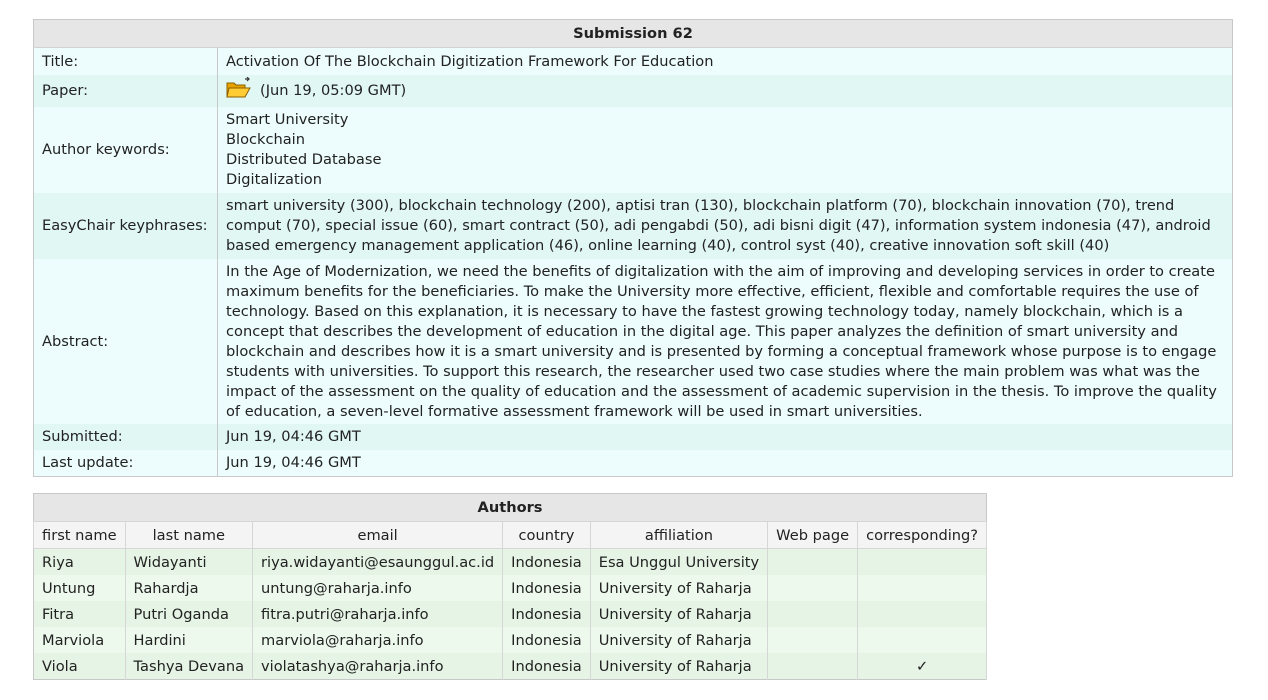 The width and height of the screenshot is (1268, 700). I want to click on abstract-label: Abstract:, so click(125, 341).